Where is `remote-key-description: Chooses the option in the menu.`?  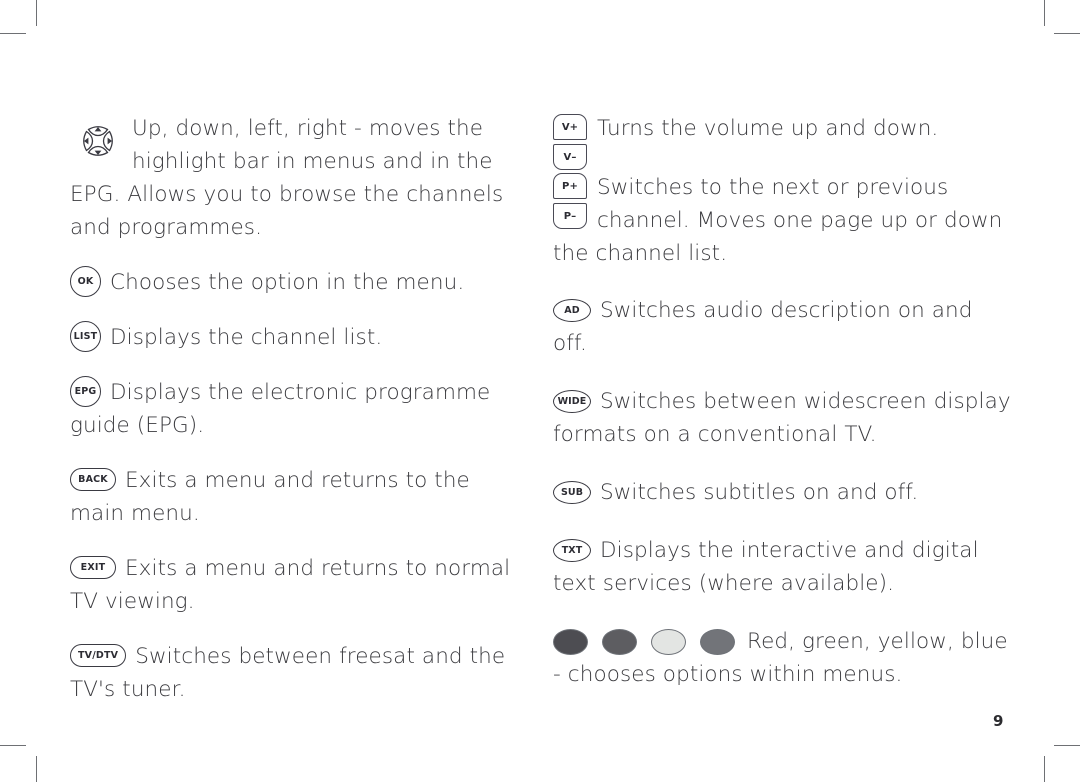
remote-key-description: Chooses the option in the menu. is located at coordinates (287, 282).